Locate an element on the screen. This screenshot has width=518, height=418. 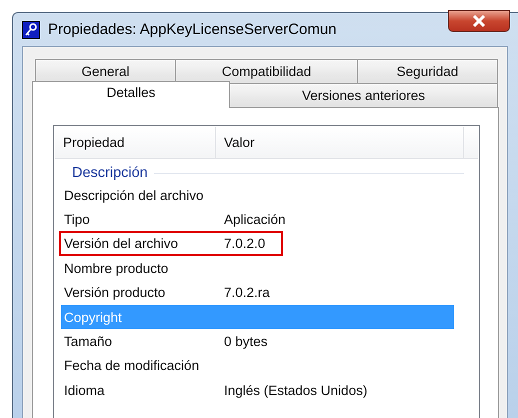
property-cell-text: Versión producto is located at coordinates (115, 292).